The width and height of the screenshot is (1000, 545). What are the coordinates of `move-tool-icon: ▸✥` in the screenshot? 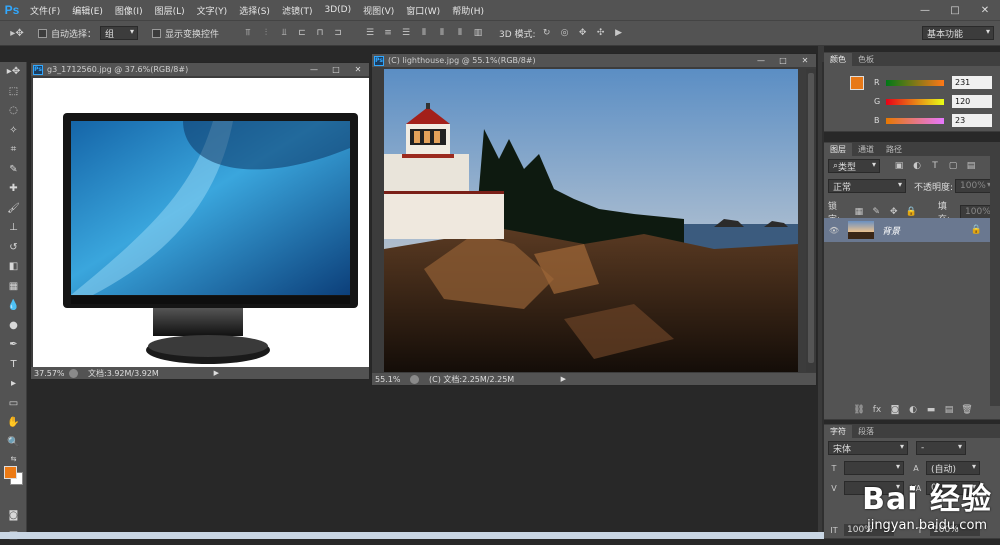 It's located at (13, 72).